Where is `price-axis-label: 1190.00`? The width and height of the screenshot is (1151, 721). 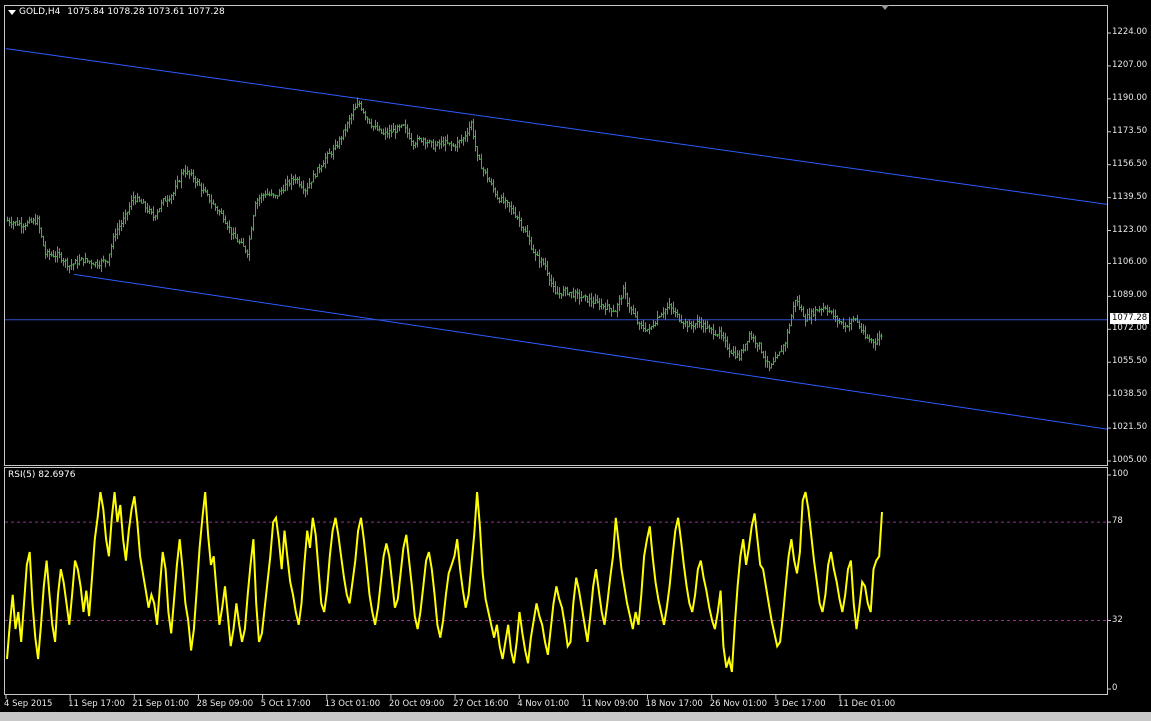 price-axis-label: 1190.00 is located at coordinates (1130, 97).